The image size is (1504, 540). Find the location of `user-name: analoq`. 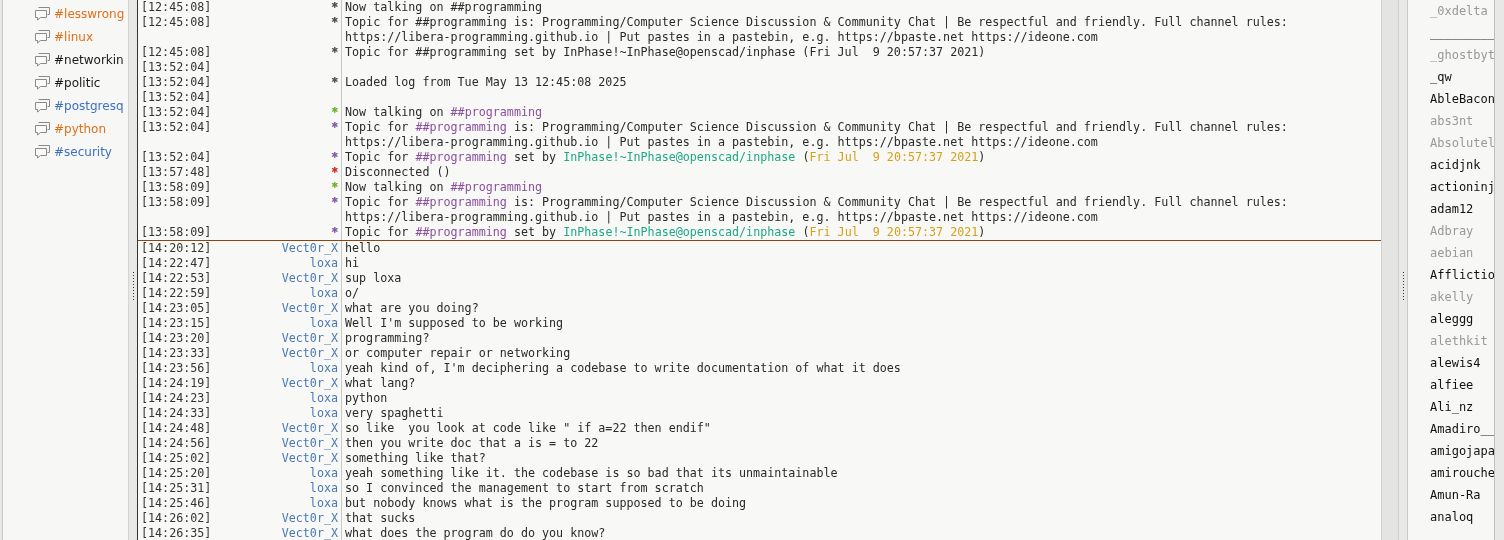

user-name: analoq is located at coordinates (1462, 517).